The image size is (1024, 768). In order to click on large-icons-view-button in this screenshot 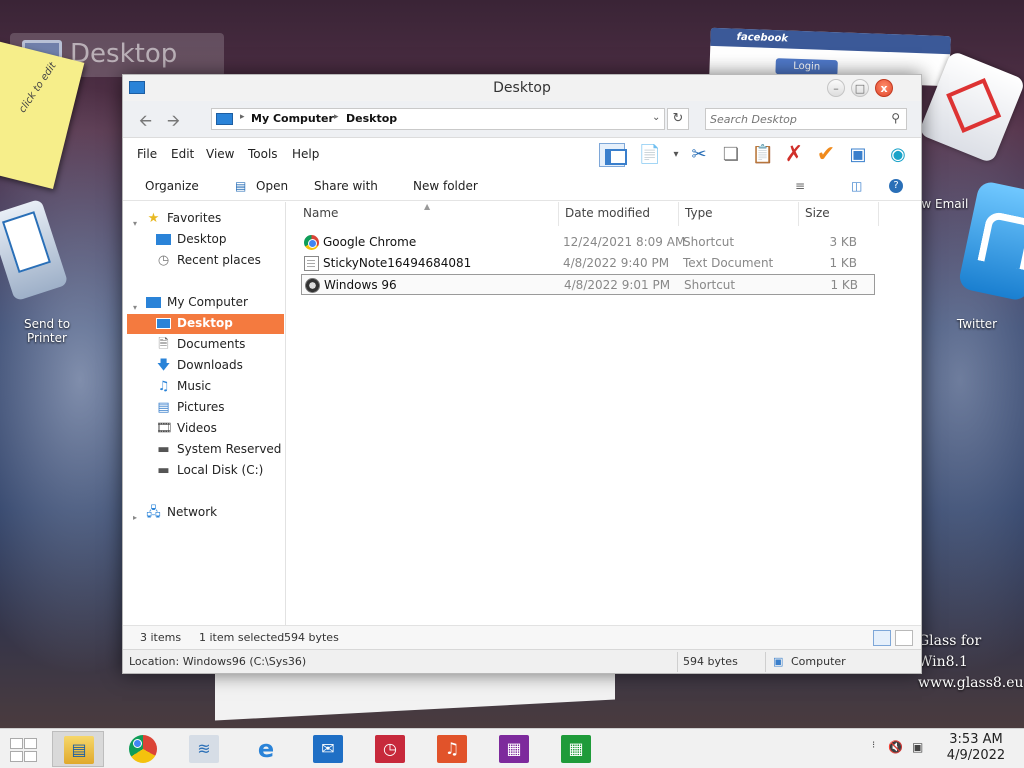, I will do `click(904, 638)`.